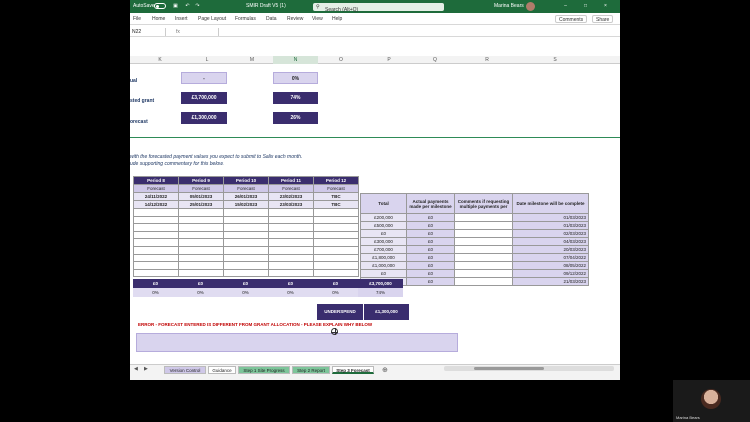  I want to click on grand-percent: 74%, so click(380, 292).